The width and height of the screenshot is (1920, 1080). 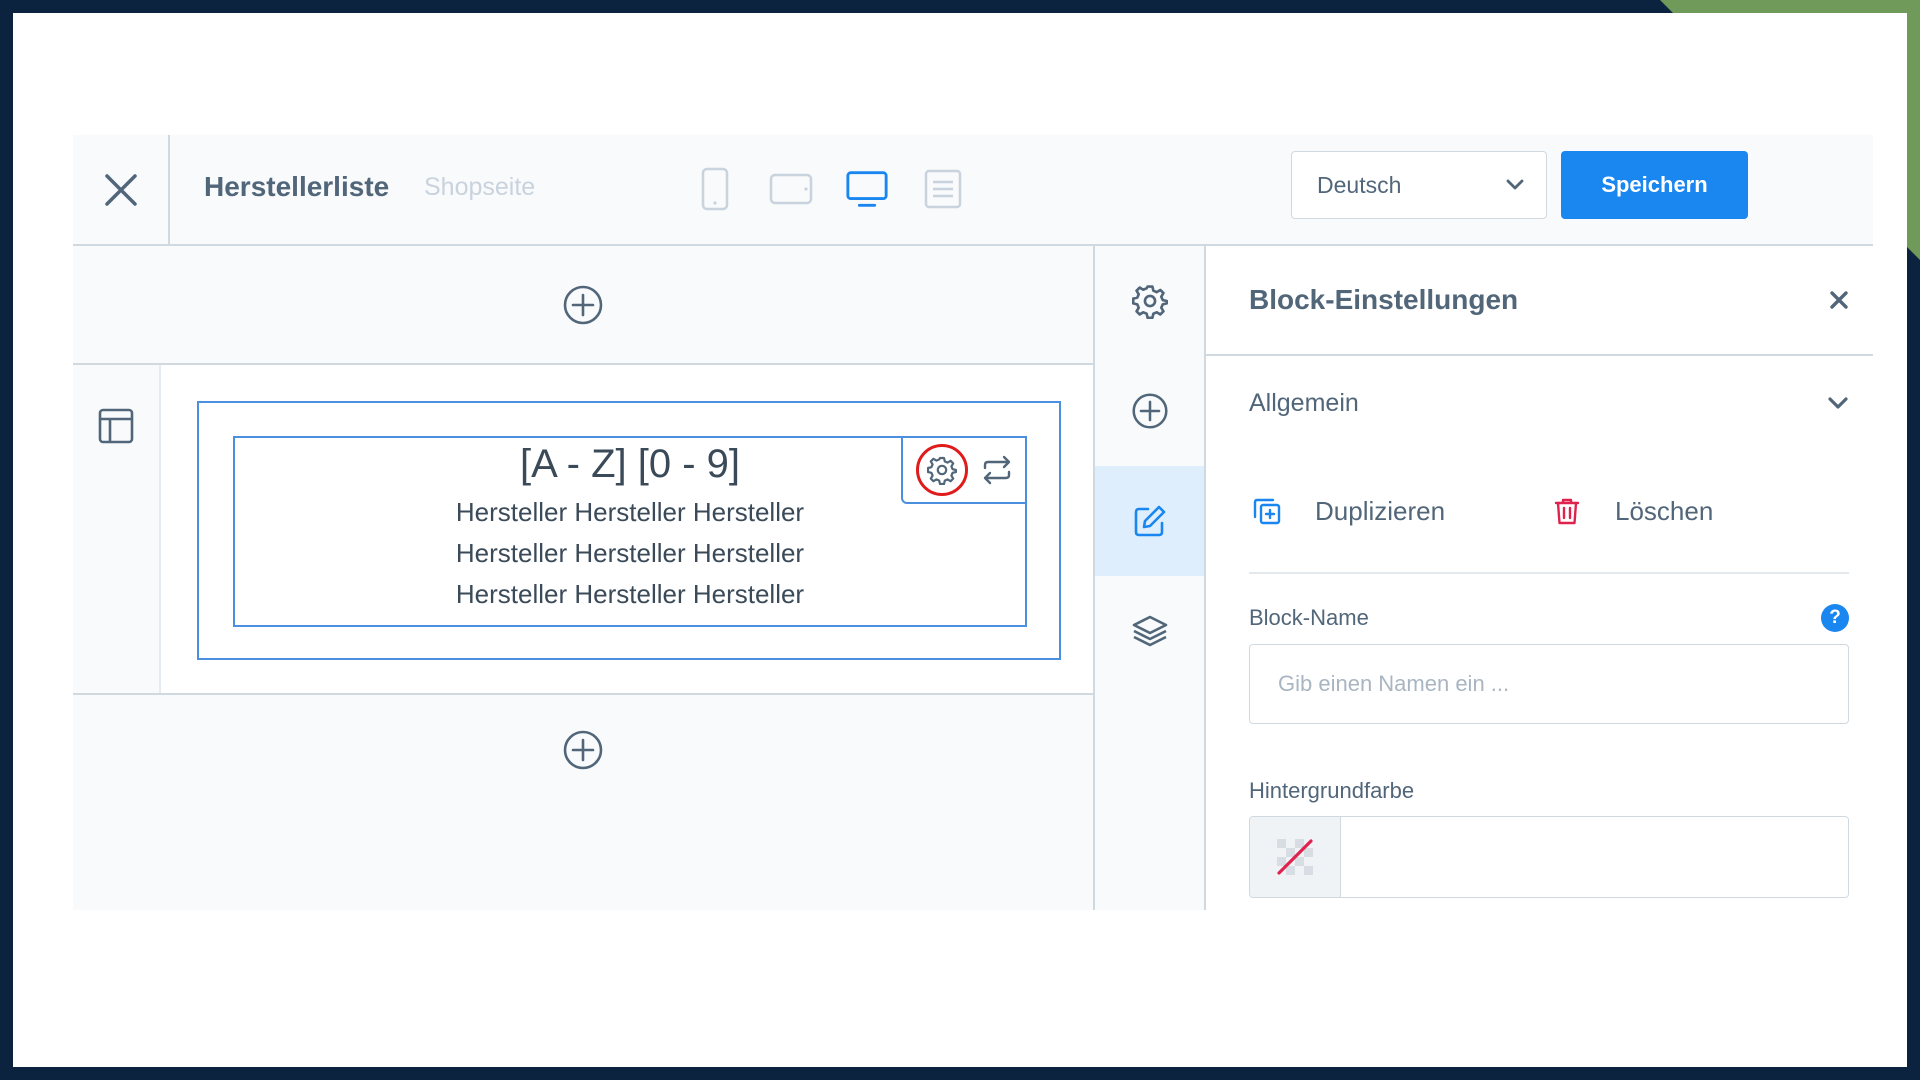 What do you see at coordinates (1380, 510) in the screenshot?
I see `duplicate-label: Duplizieren` at bounding box center [1380, 510].